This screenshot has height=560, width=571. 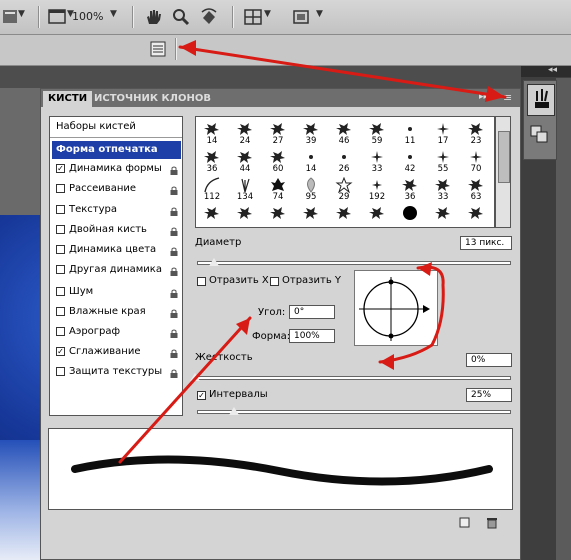 I want to click on brush-option-11: Защита текстуры, so click(x=116, y=372).